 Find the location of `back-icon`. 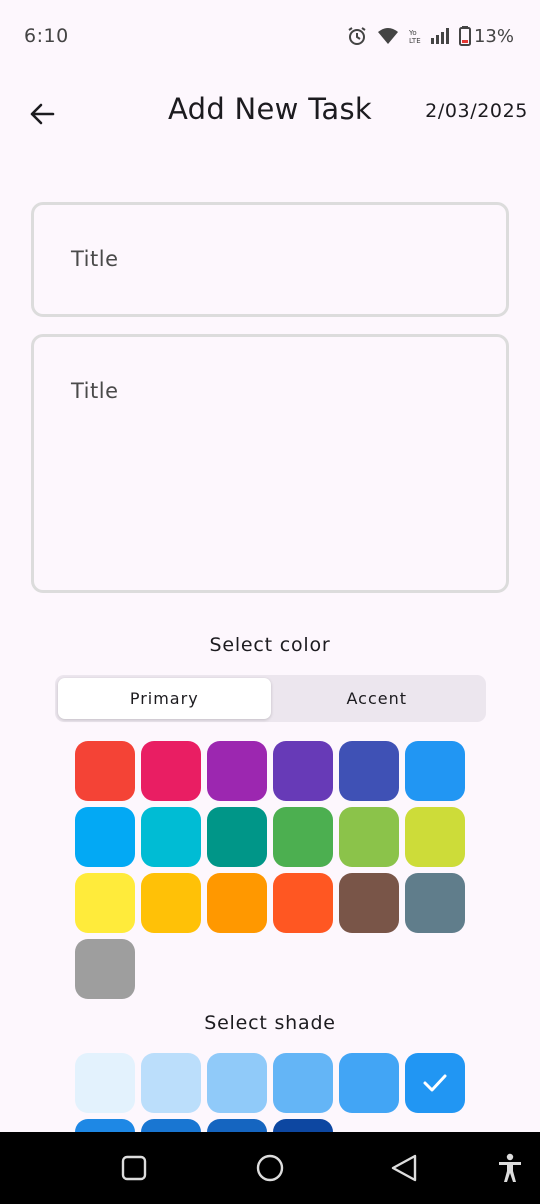

back-icon is located at coordinates (404, 1168).